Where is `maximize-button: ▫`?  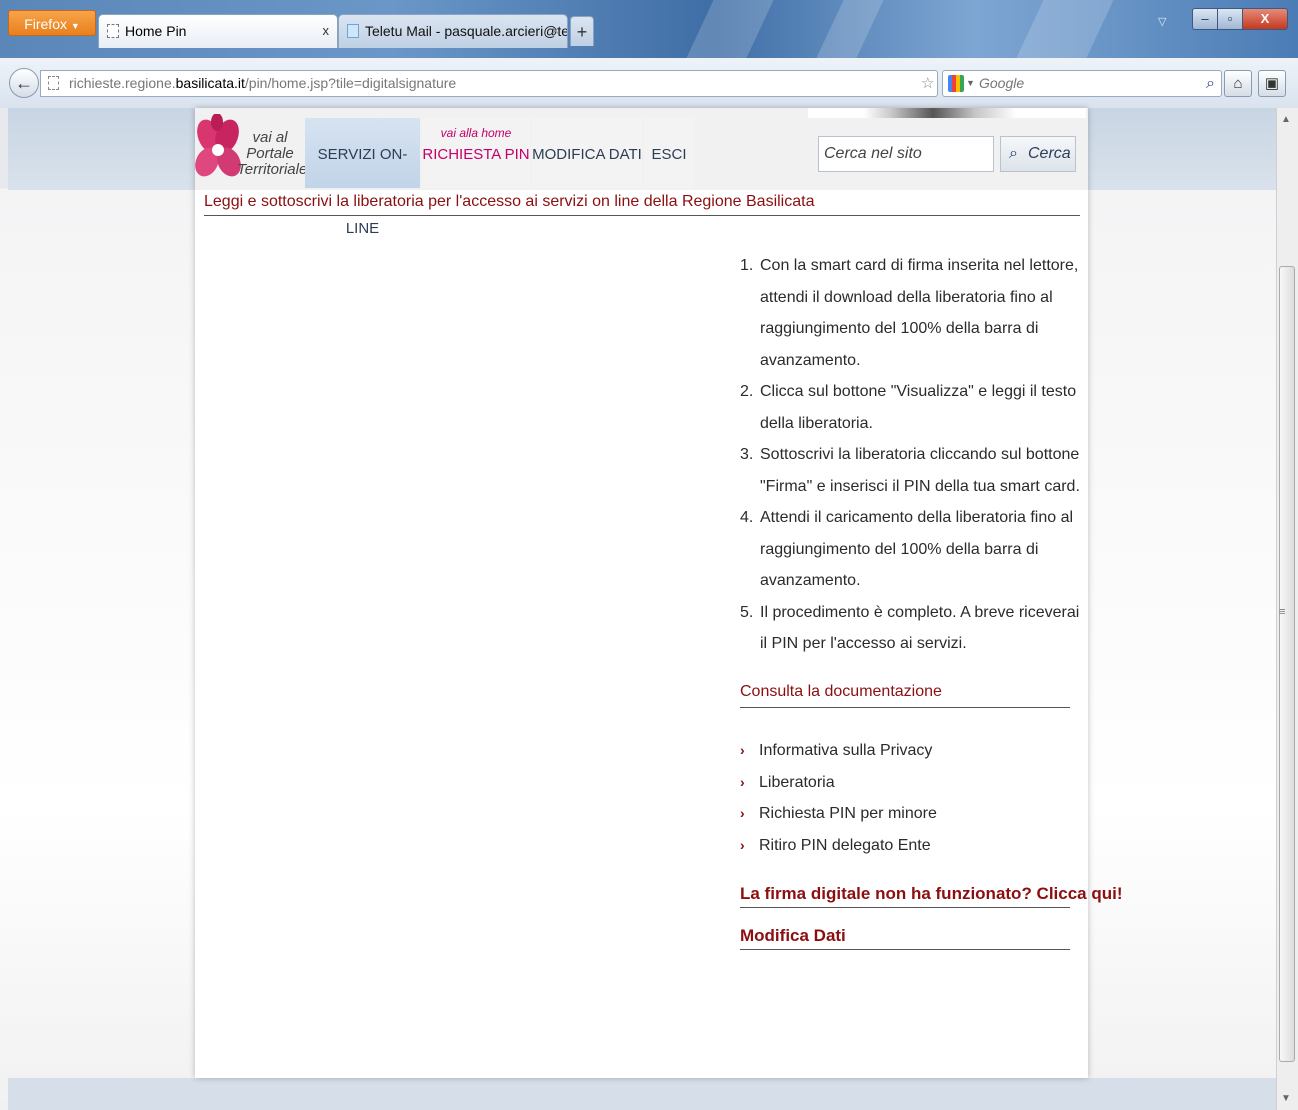 maximize-button: ▫ is located at coordinates (1230, 19).